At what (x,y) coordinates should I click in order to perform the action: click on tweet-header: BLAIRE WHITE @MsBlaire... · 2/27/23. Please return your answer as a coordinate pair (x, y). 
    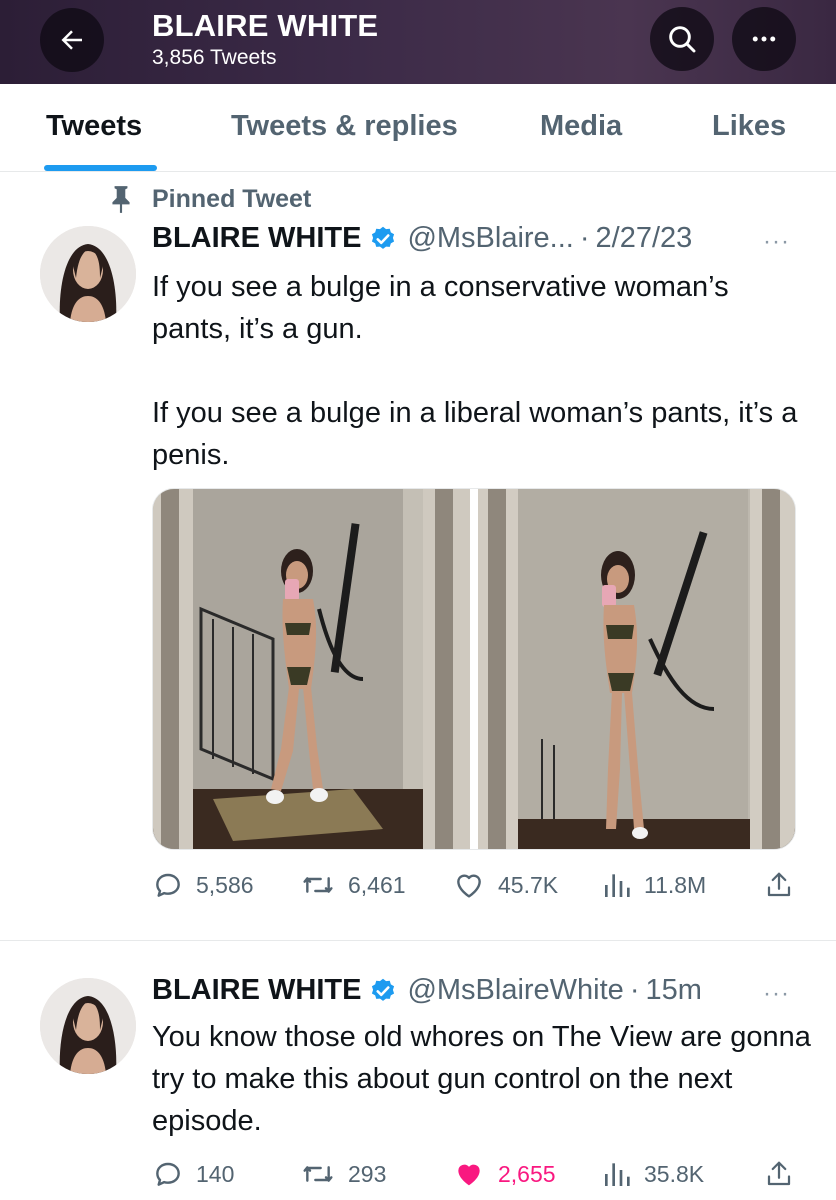
    Looking at the image, I should click on (422, 238).